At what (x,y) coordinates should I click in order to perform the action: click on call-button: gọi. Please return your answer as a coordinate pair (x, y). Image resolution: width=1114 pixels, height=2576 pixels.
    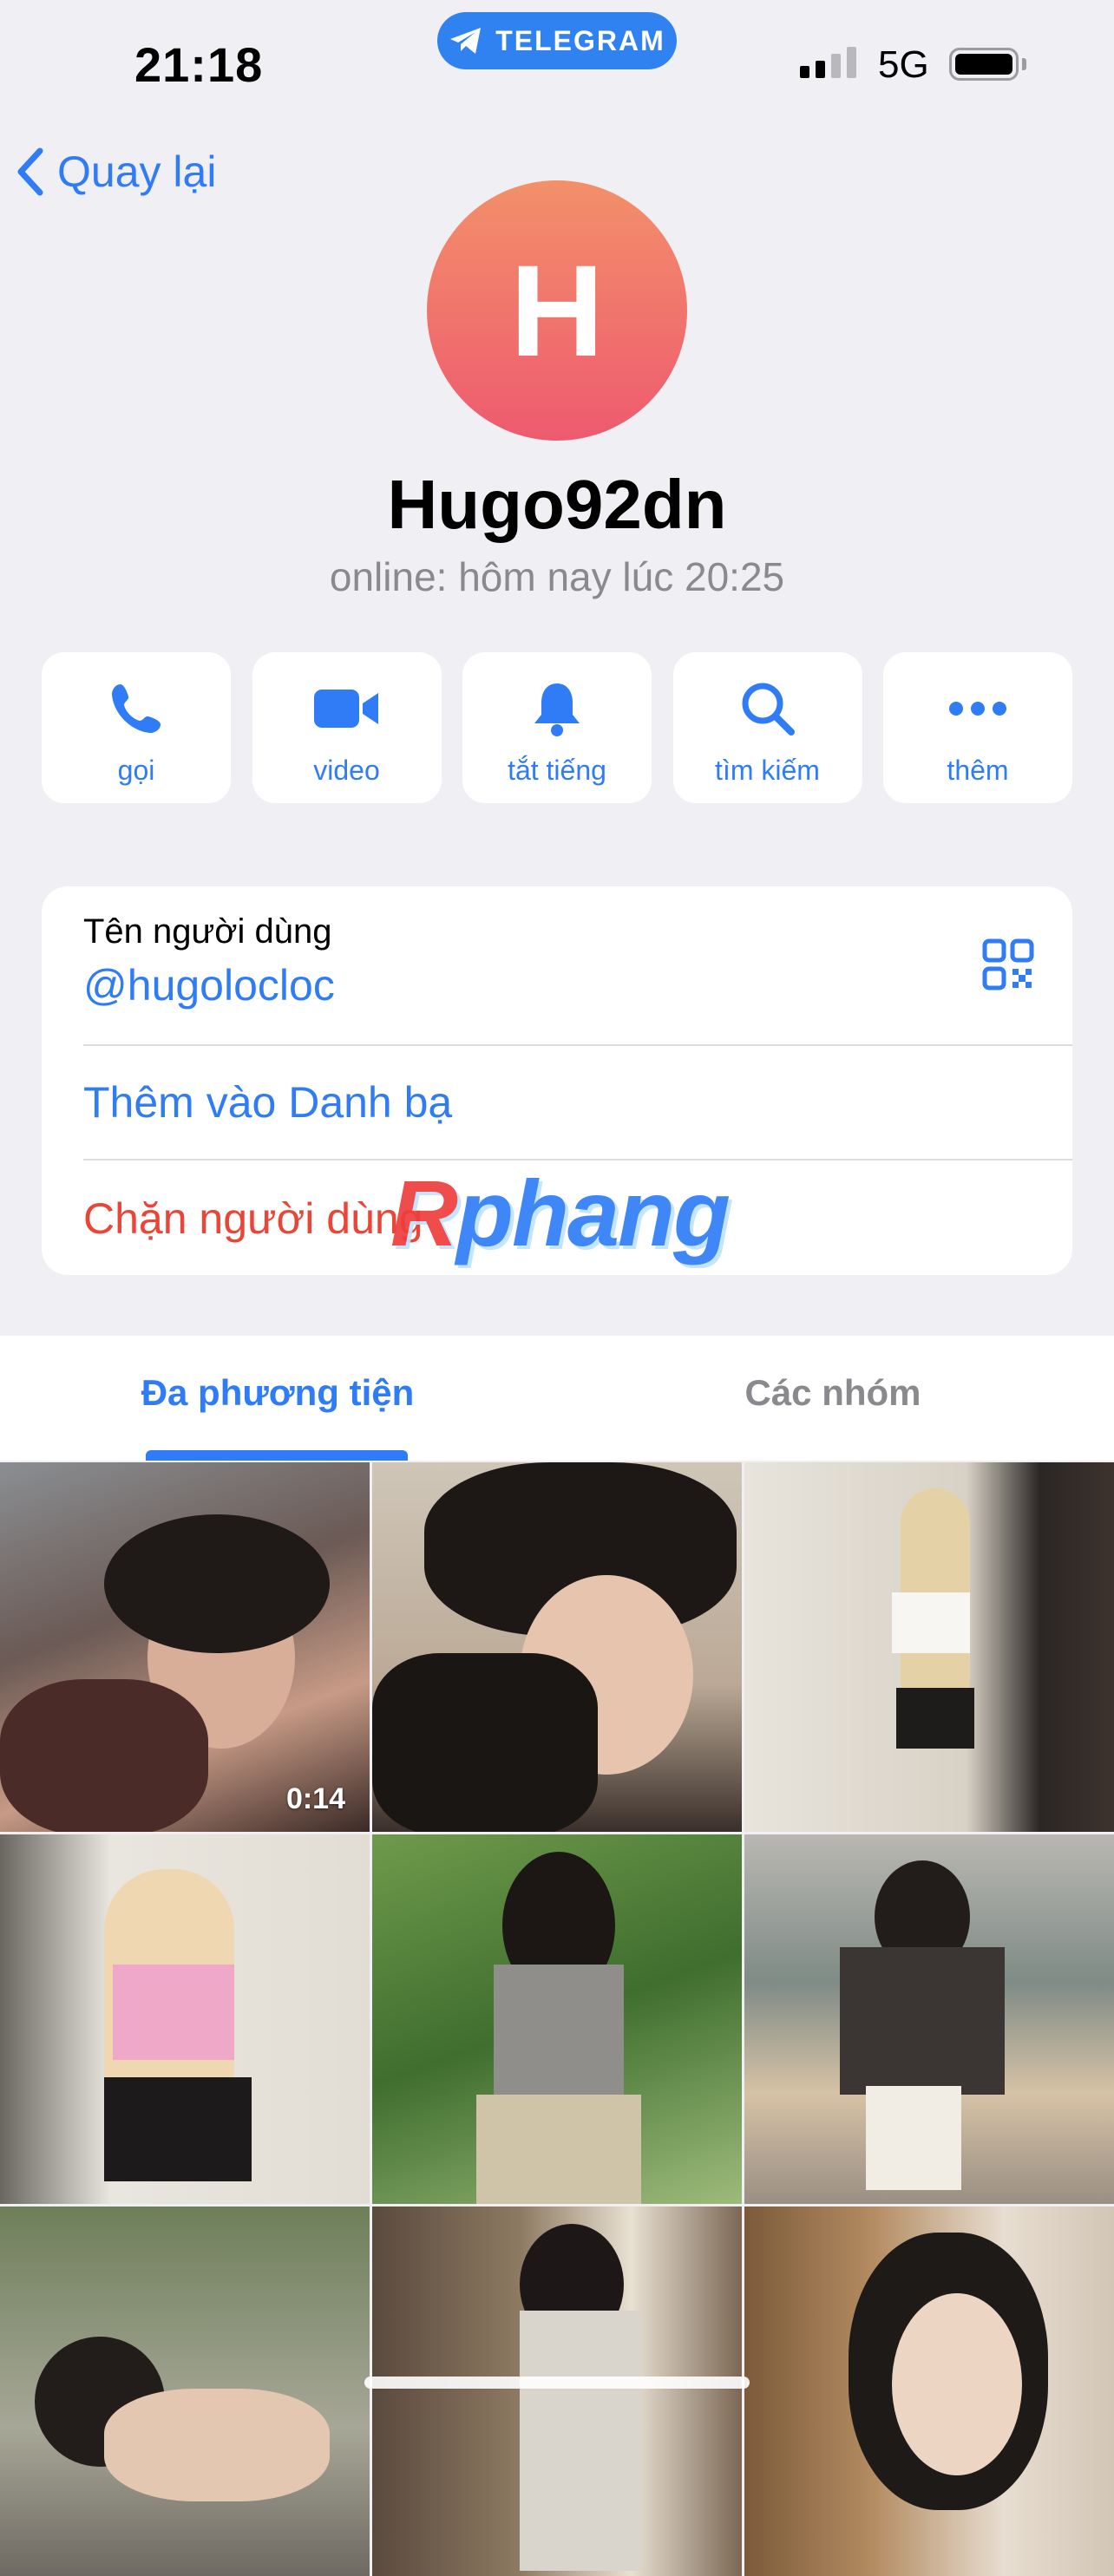
    Looking at the image, I should click on (136, 727).